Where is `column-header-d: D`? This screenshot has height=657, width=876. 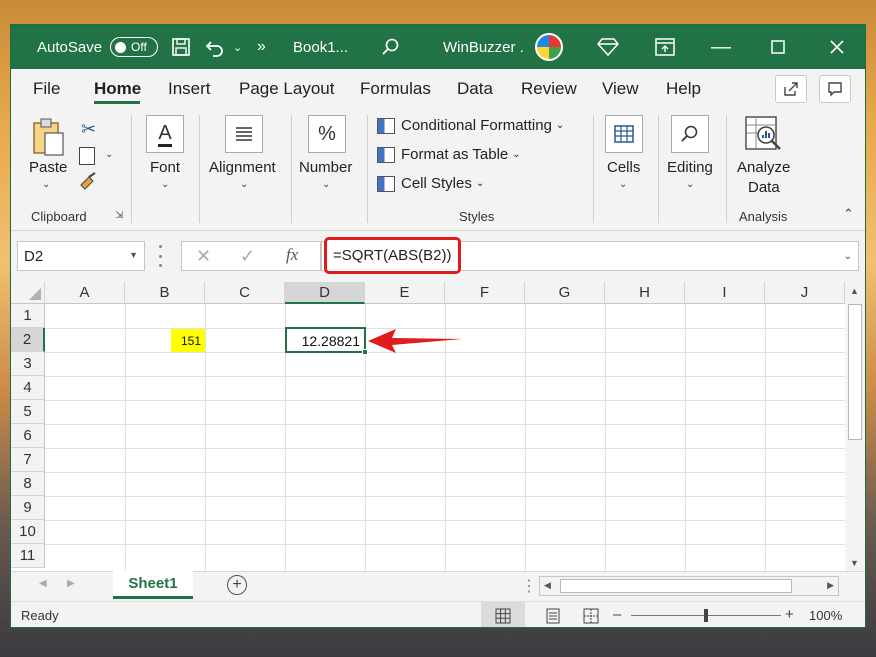 column-header-d: D is located at coordinates (325, 293).